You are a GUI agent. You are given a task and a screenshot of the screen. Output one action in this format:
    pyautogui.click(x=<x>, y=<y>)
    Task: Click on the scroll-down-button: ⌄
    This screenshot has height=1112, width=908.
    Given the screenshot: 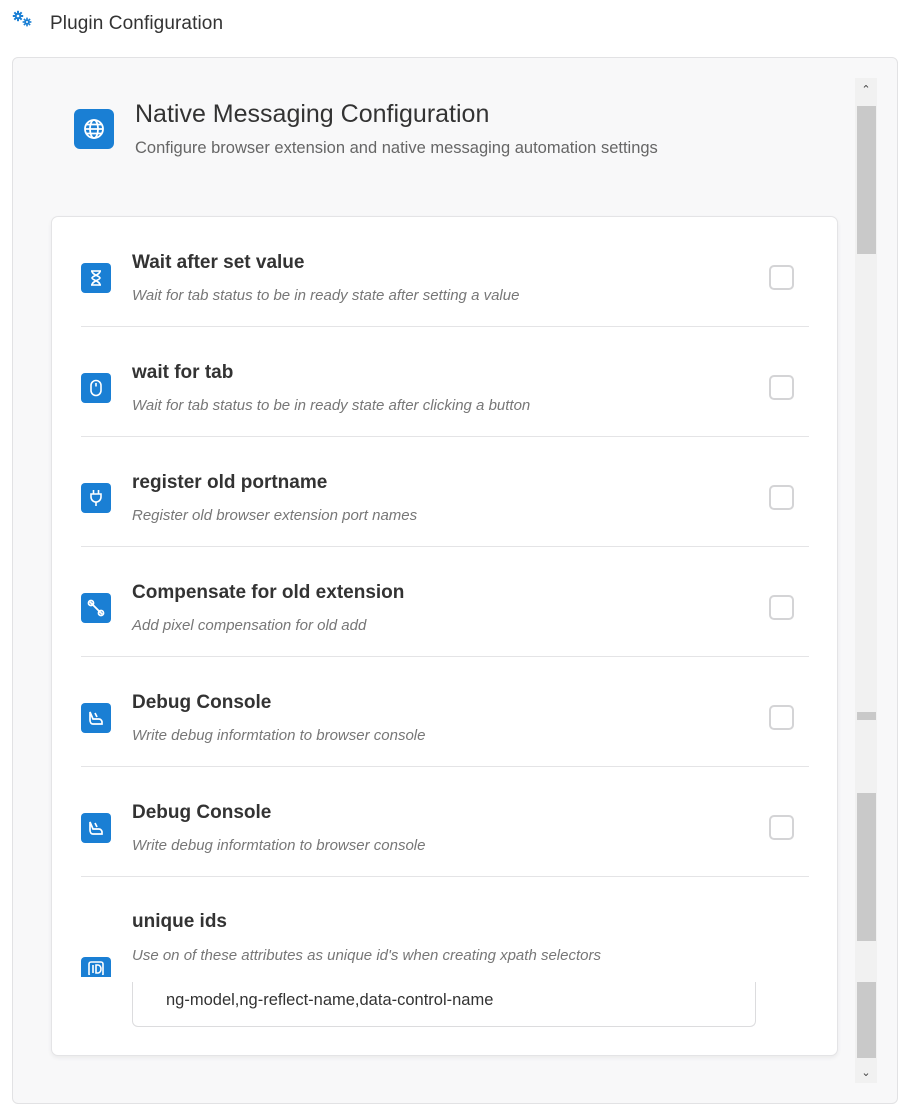 What is the action you would take?
    pyautogui.click(x=866, y=1072)
    